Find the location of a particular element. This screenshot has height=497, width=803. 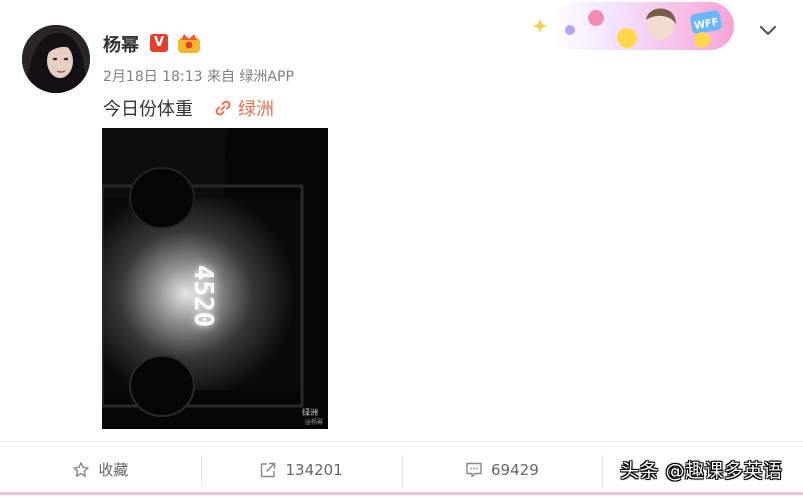

post-meta: 2月18日 18:13 来自 绿洲APP is located at coordinates (198, 76).